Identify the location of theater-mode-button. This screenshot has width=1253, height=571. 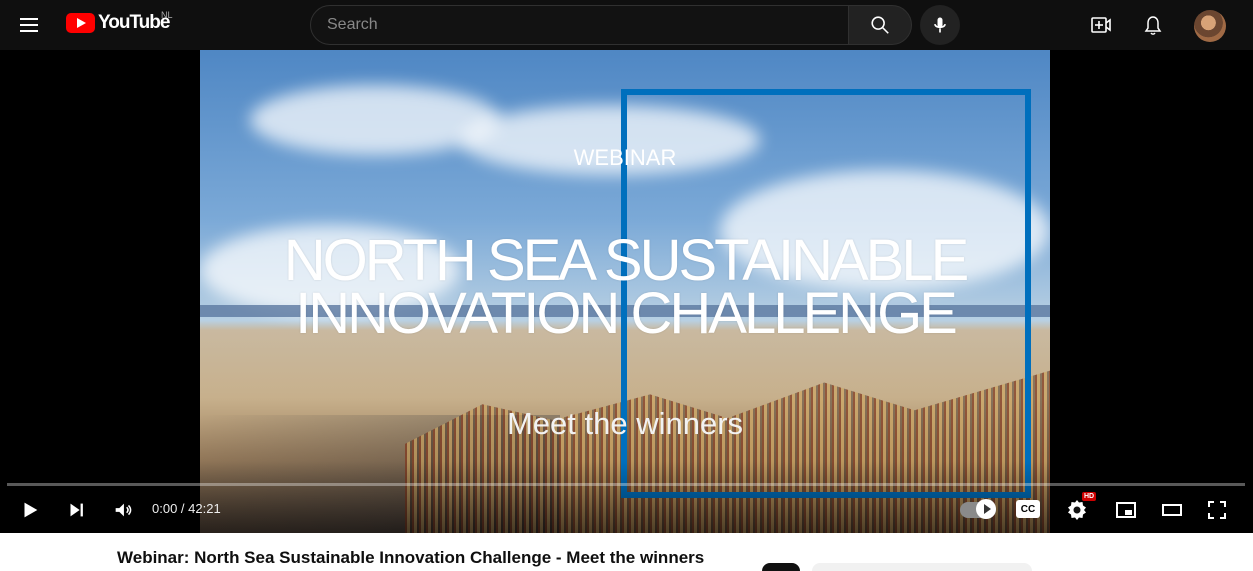
(1172, 510).